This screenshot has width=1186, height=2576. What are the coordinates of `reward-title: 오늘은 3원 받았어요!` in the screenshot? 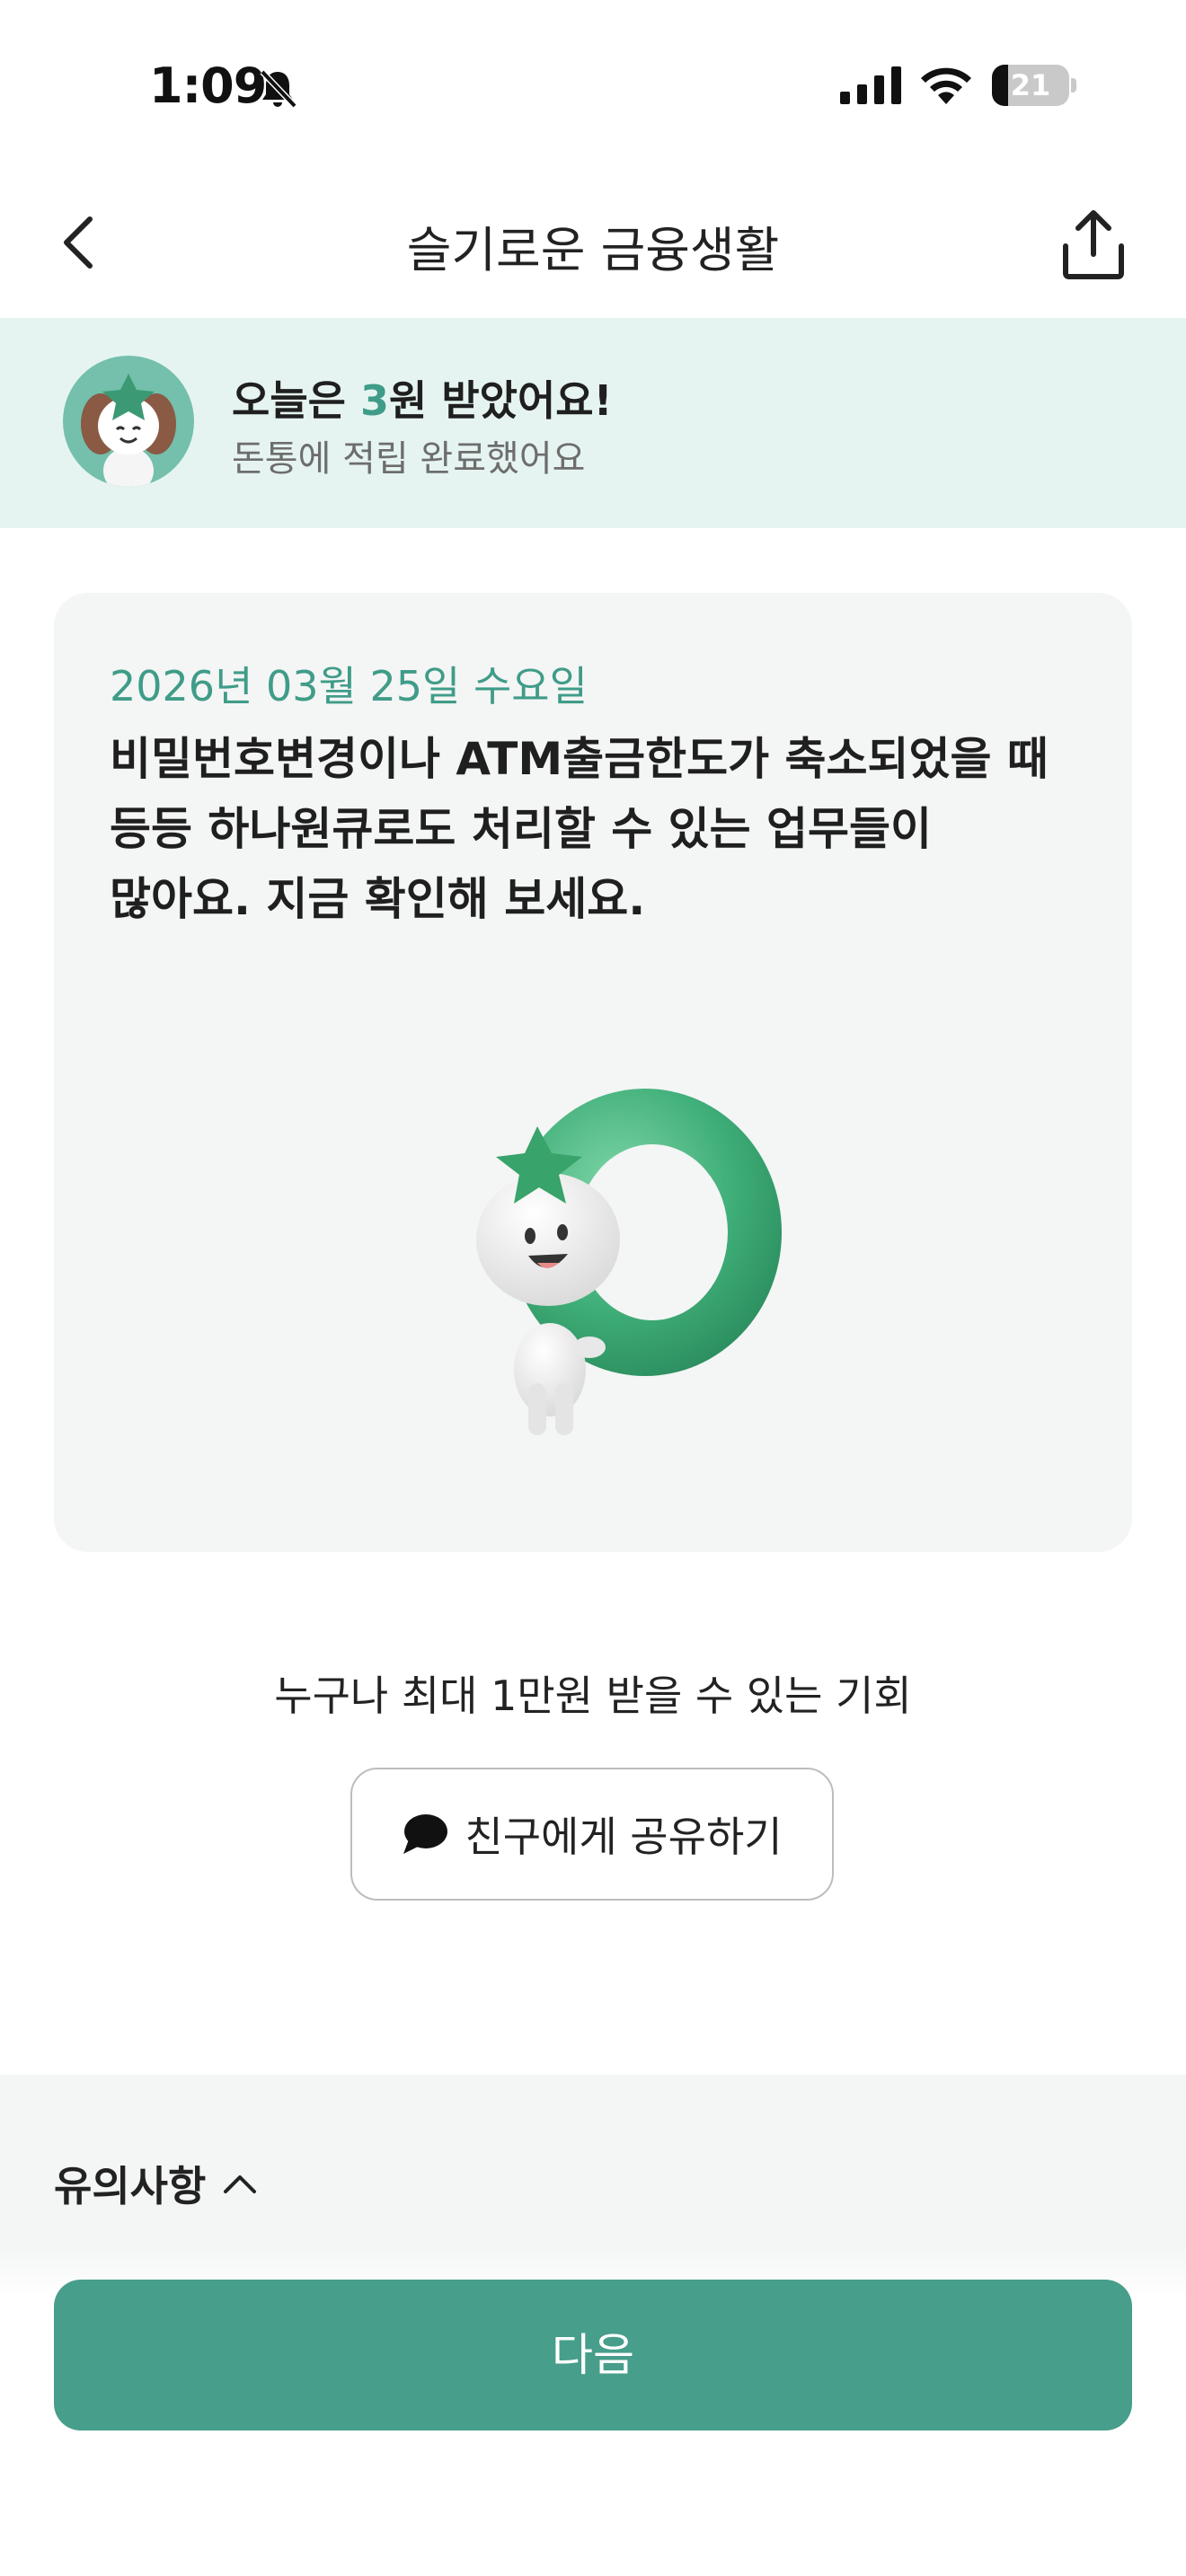 It's located at (422, 398).